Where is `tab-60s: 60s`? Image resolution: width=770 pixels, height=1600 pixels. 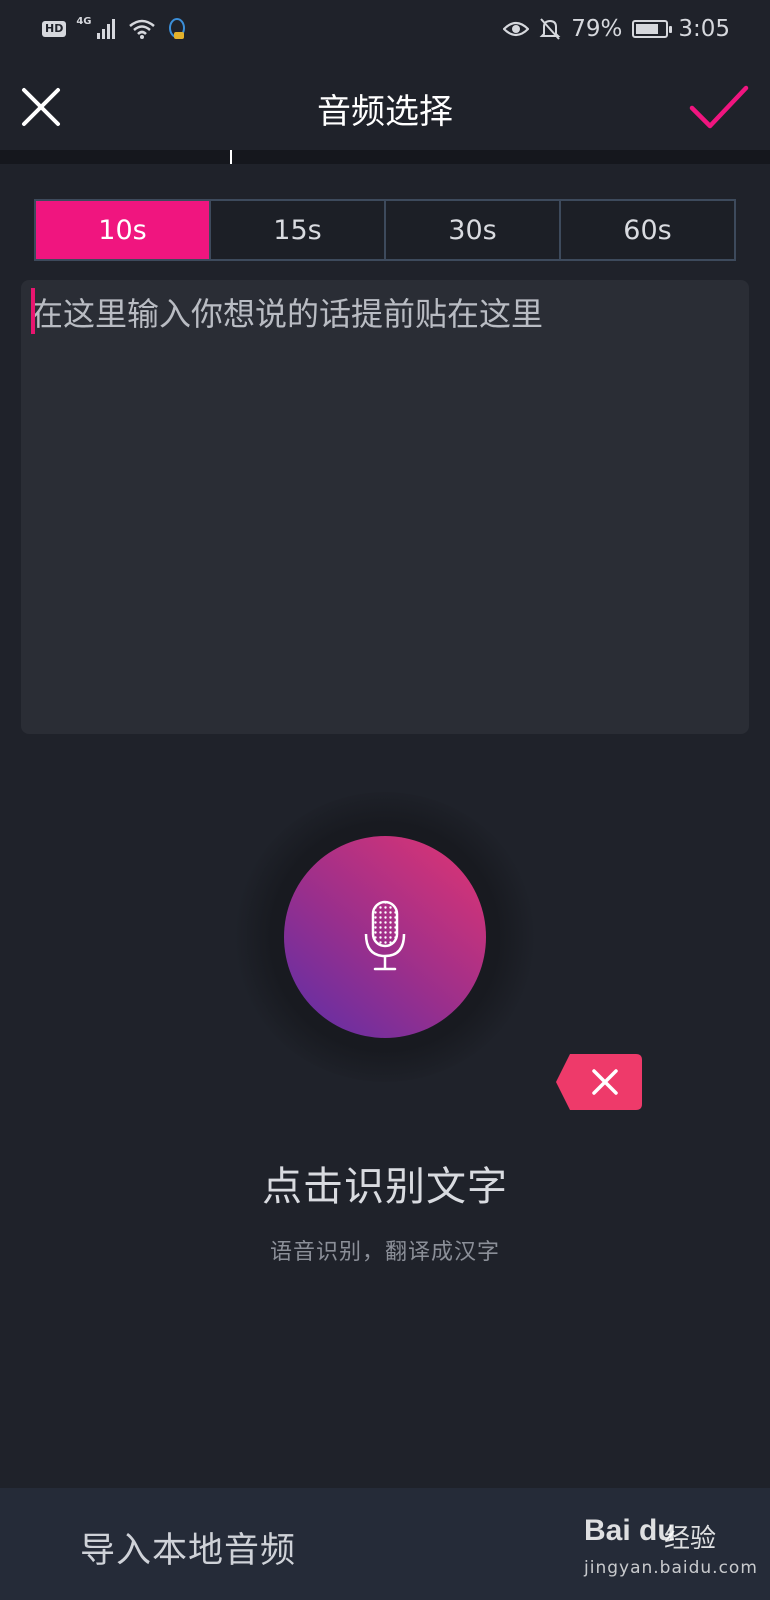 tab-60s: 60s is located at coordinates (646, 230).